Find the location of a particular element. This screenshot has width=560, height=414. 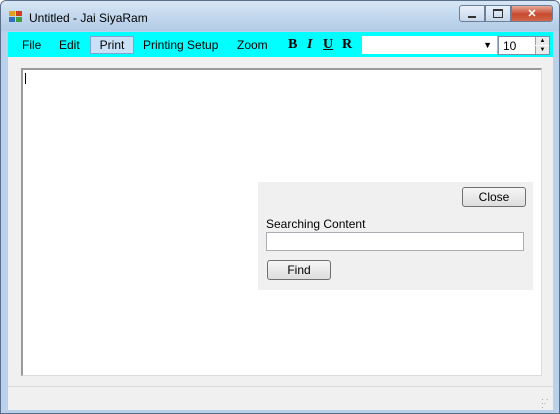

minimize-button is located at coordinates (472, 13).